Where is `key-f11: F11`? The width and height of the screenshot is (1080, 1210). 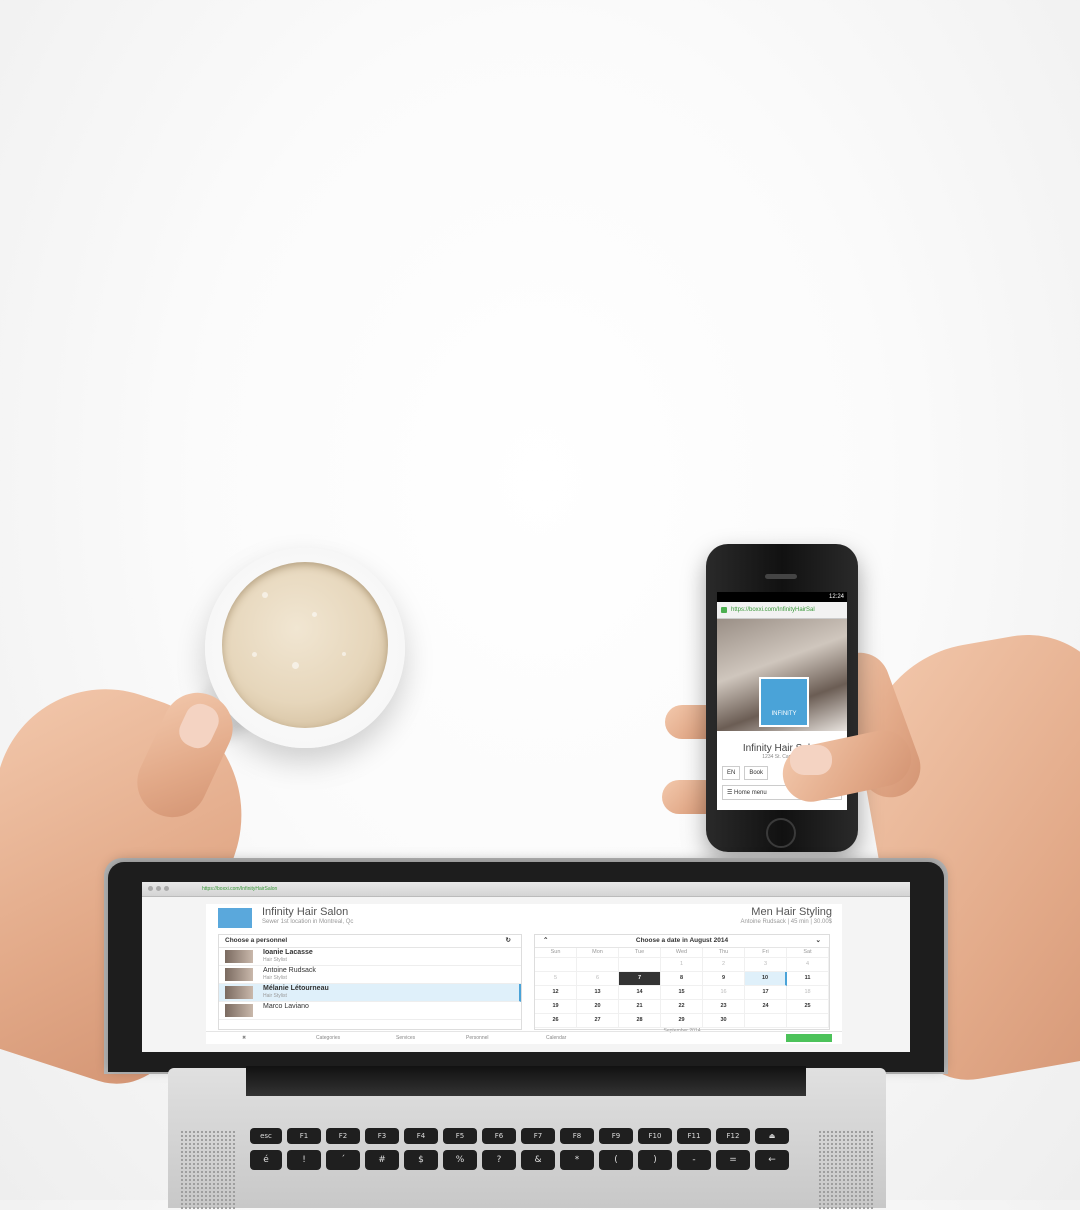
key-f11: F11 is located at coordinates (694, 1136).